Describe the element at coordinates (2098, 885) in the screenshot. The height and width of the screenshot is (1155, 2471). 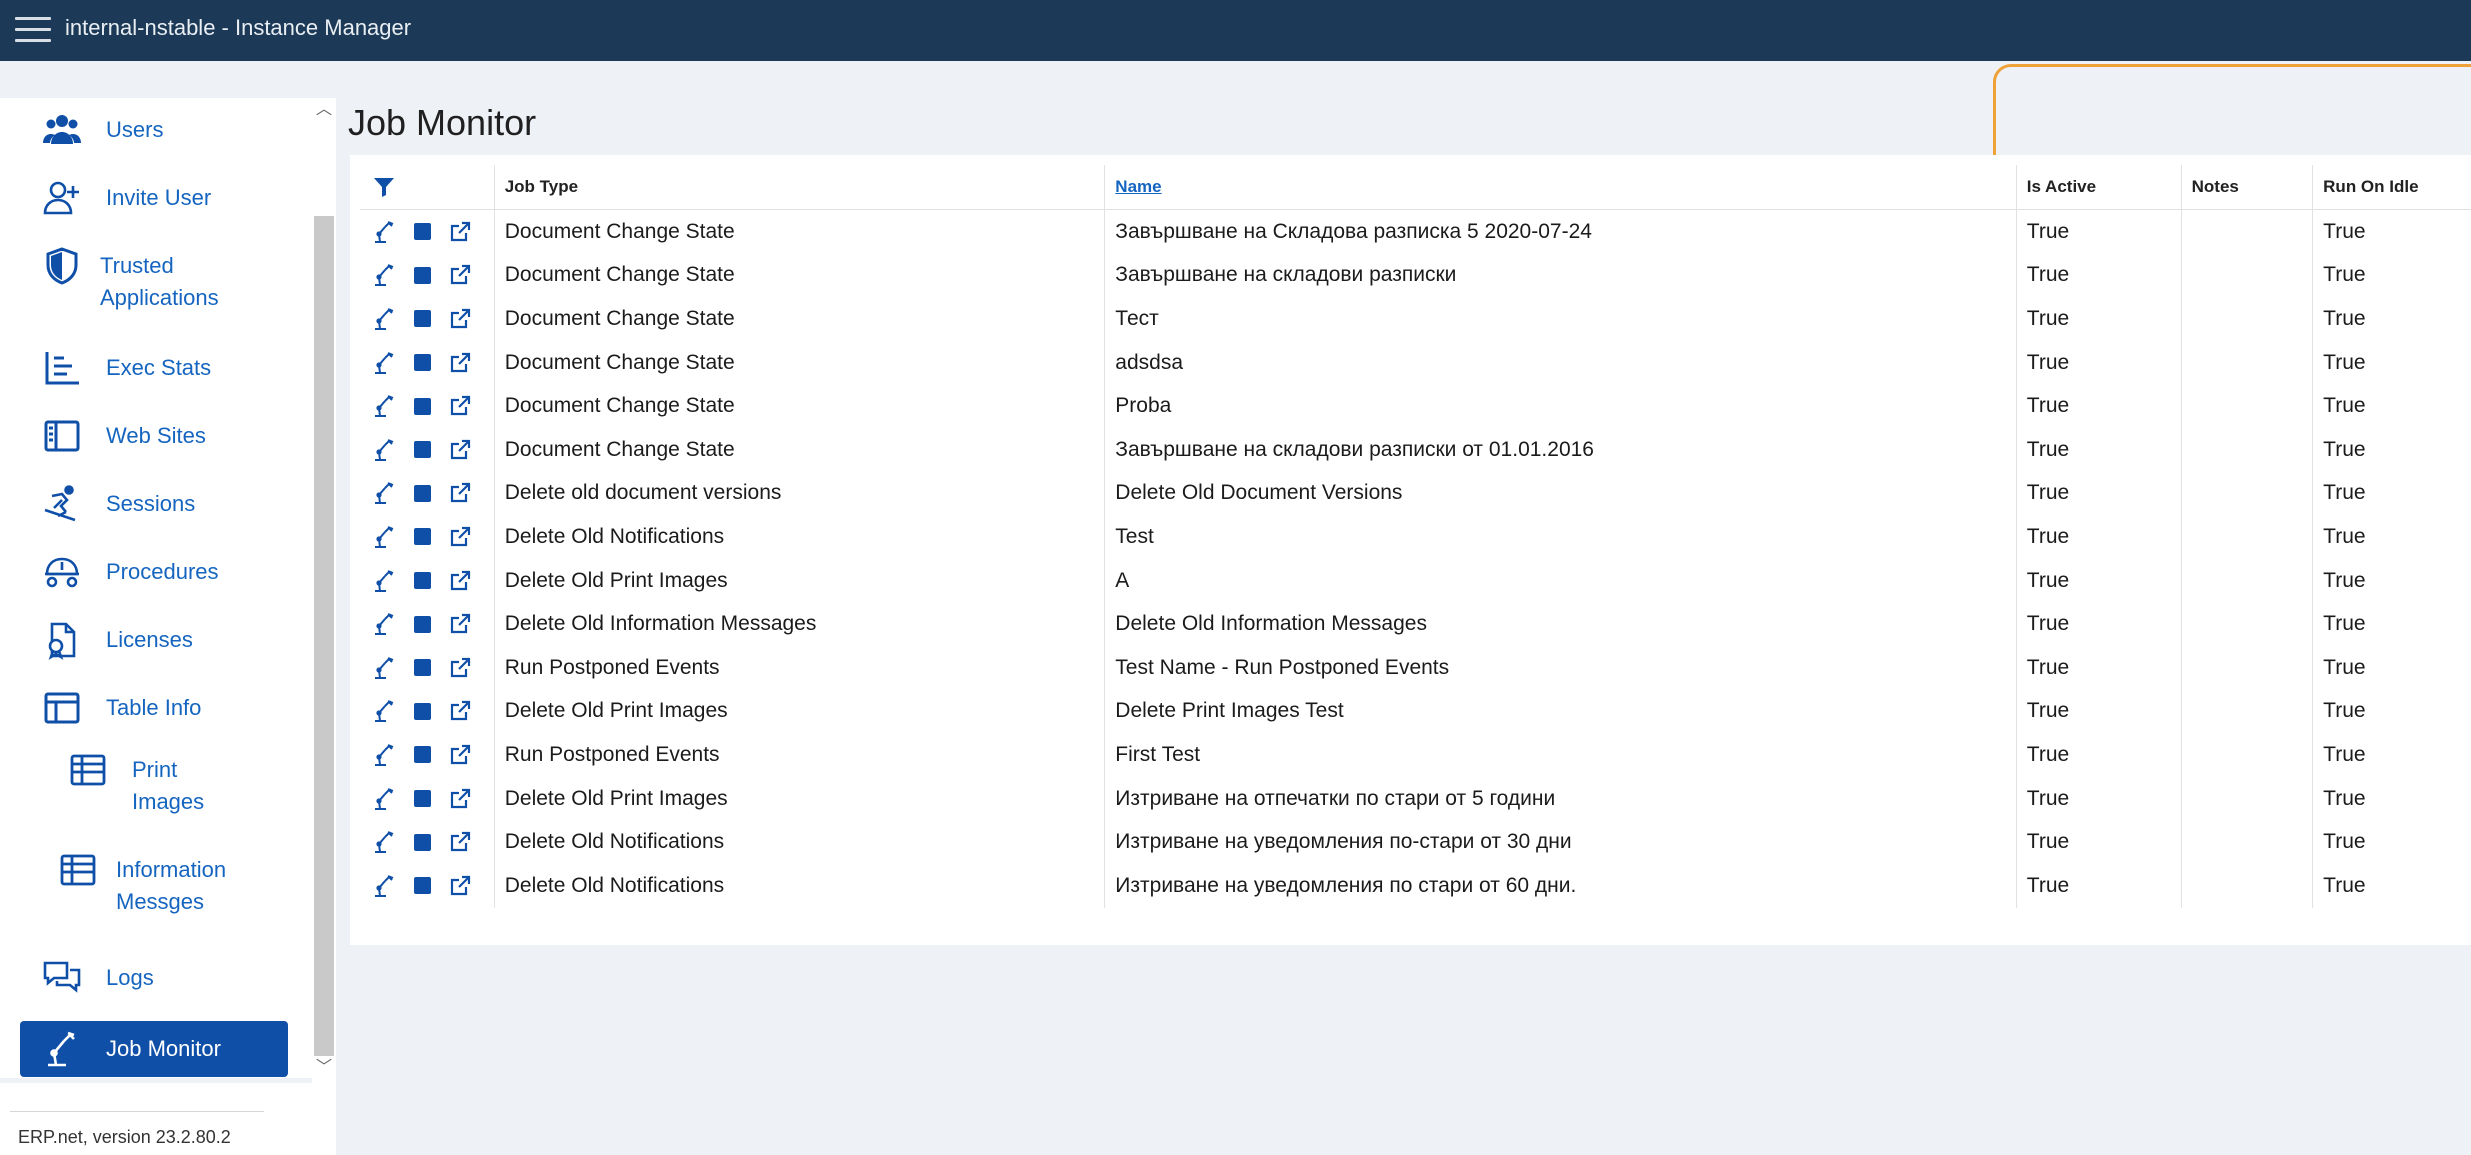
I see `cell-is-active: True` at that location.